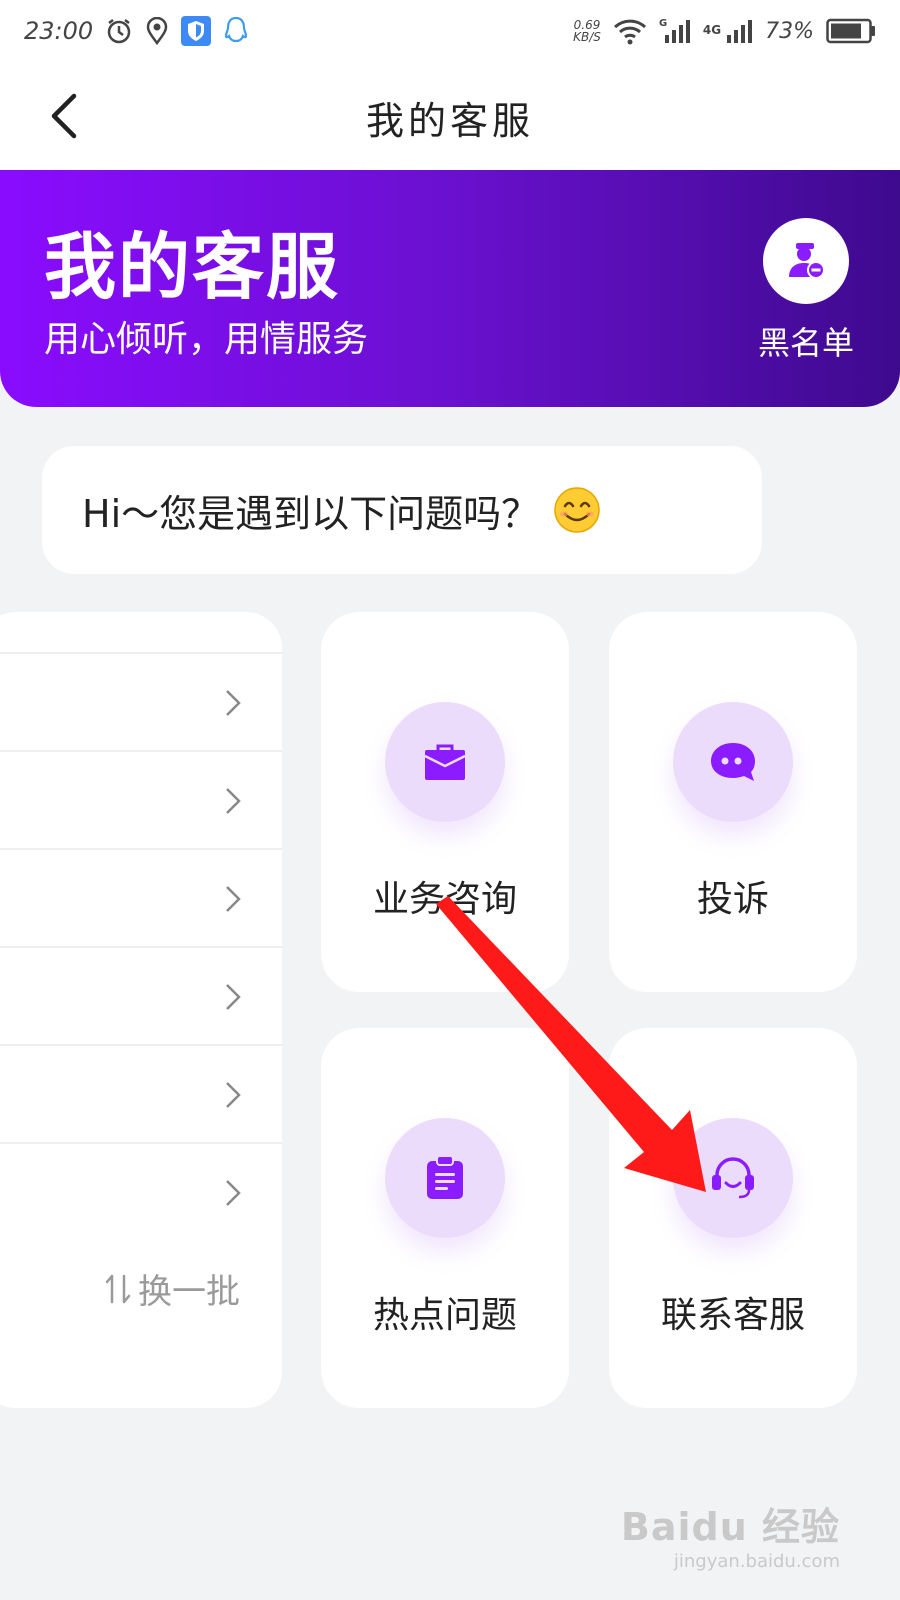 This screenshot has width=900, height=1600. Describe the element at coordinates (189, 1292) in the screenshot. I see `refresh-batch-label: 换一批` at that location.